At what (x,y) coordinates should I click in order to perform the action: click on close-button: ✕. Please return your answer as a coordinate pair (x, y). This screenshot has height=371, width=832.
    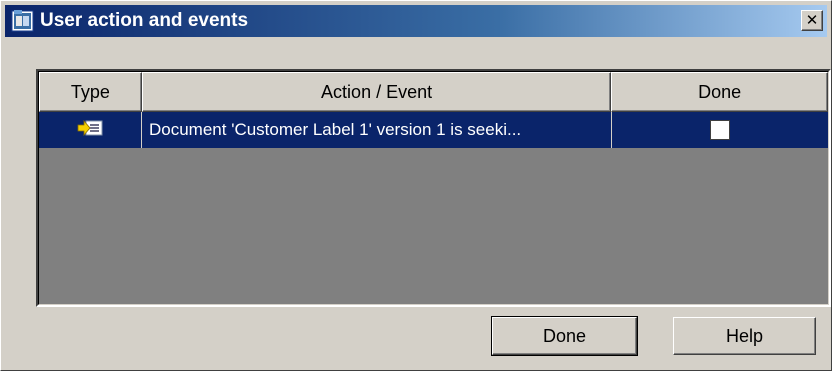
    Looking at the image, I should click on (812, 20).